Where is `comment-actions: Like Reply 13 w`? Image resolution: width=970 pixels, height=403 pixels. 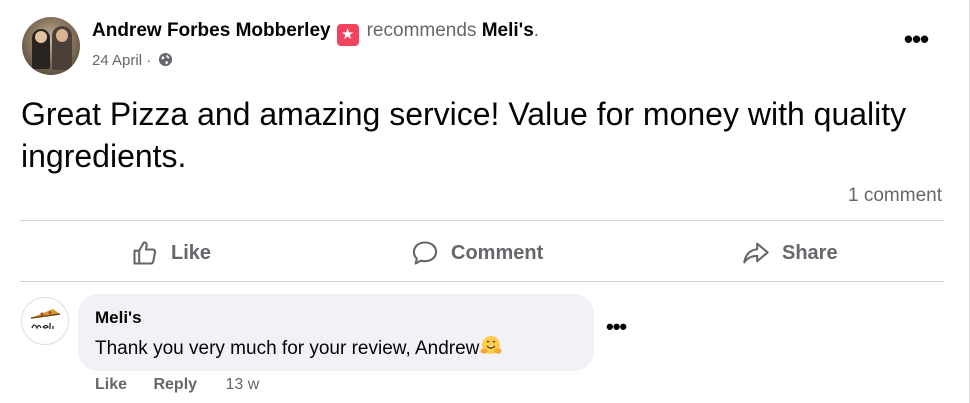
comment-actions: Like Reply 13 w is located at coordinates (177, 385).